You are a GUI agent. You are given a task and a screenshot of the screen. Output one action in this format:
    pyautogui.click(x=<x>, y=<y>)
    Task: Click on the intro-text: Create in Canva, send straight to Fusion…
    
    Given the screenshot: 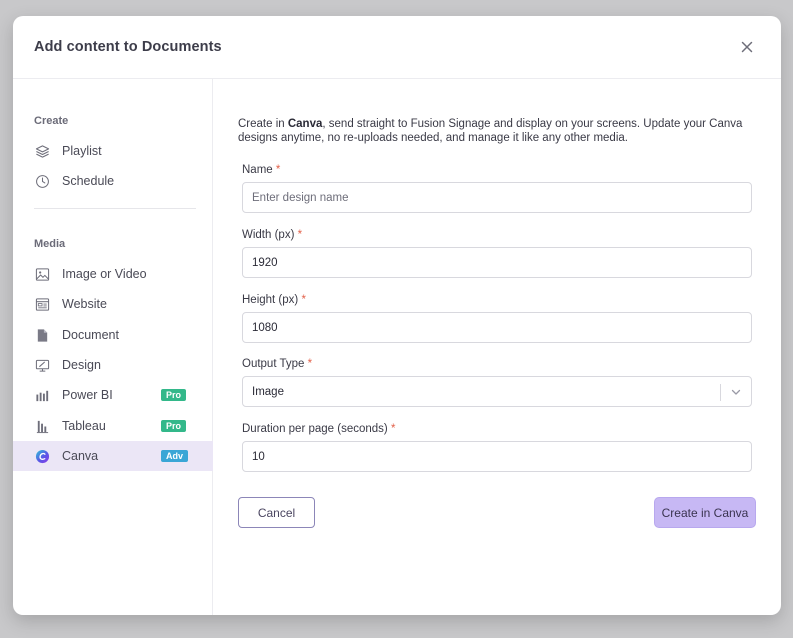 What is the action you would take?
    pyautogui.click(x=490, y=131)
    